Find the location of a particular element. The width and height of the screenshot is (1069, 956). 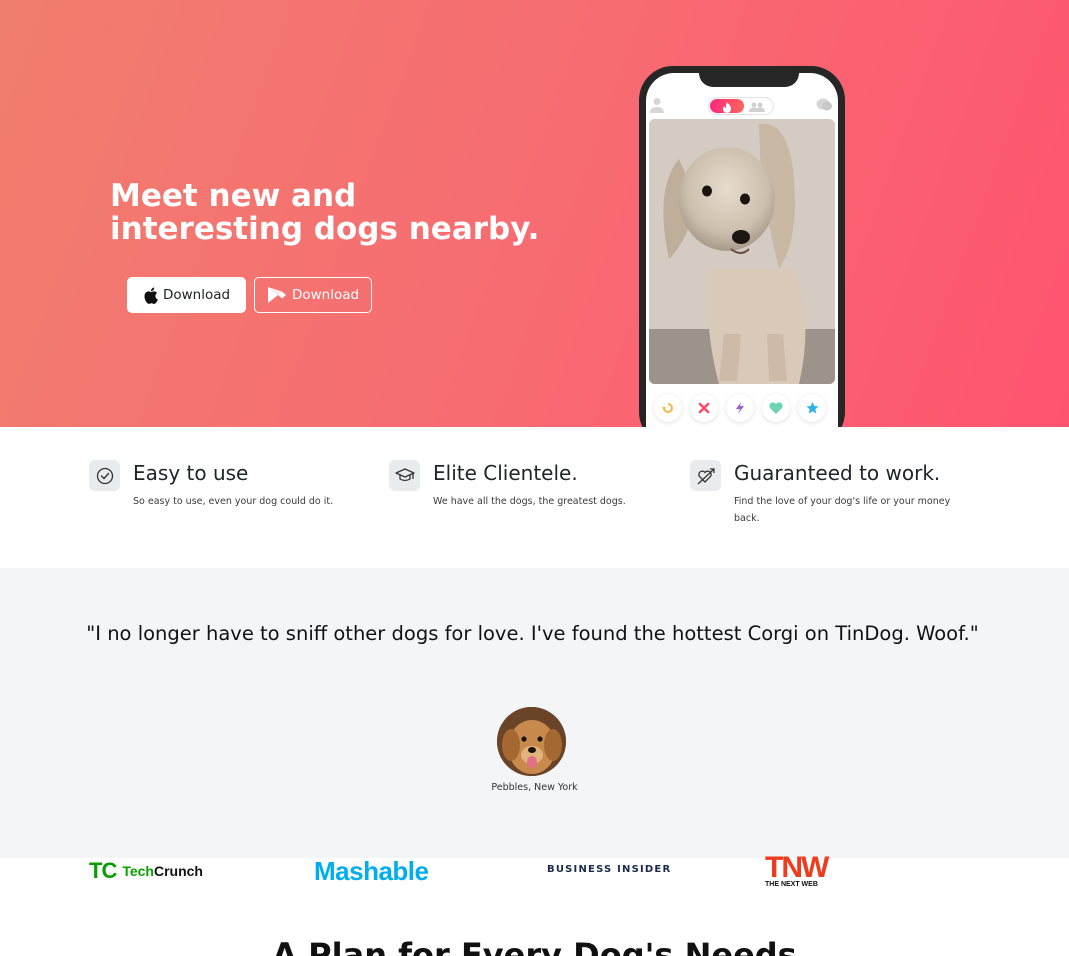

phone-topbar is located at coordinates (742, 106).